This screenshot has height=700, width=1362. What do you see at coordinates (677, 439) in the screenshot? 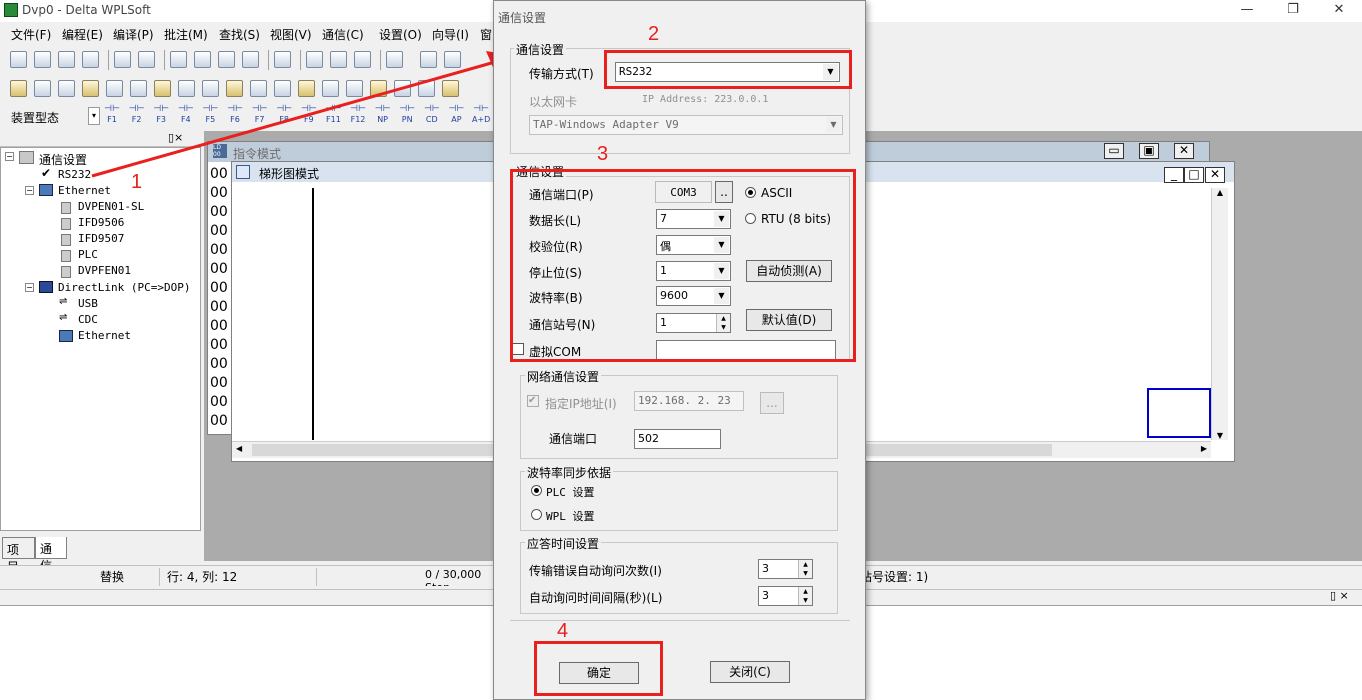
I see `net-port-field: 502` at bounding box center [677, 439].